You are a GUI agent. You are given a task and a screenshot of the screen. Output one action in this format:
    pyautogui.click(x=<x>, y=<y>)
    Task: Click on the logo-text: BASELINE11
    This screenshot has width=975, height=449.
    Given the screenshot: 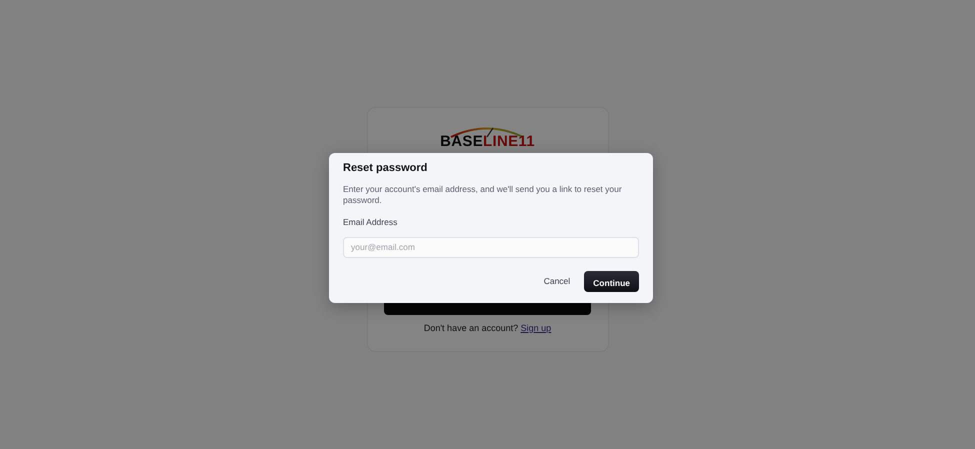 What is the action you would take?
    pyautogui.click(x=487, y=141)
    